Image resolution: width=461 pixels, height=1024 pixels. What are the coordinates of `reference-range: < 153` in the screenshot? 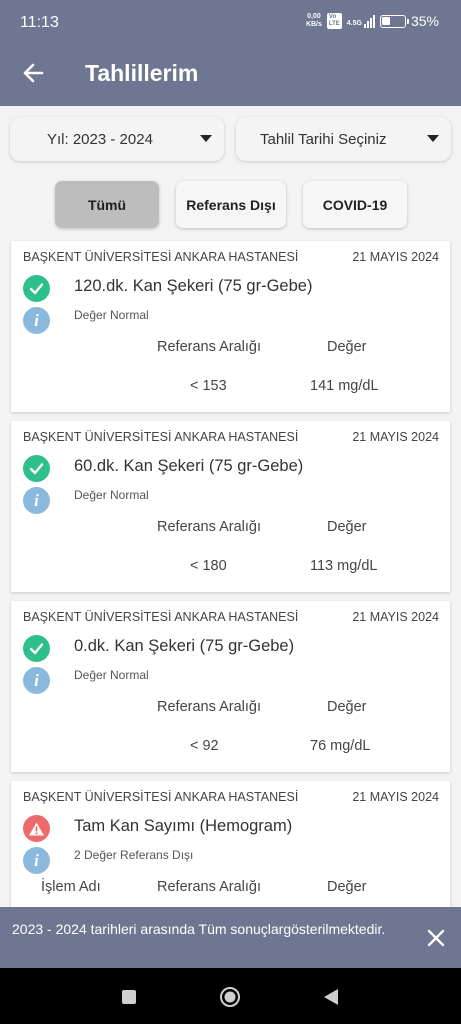 It's located at (208, 386).